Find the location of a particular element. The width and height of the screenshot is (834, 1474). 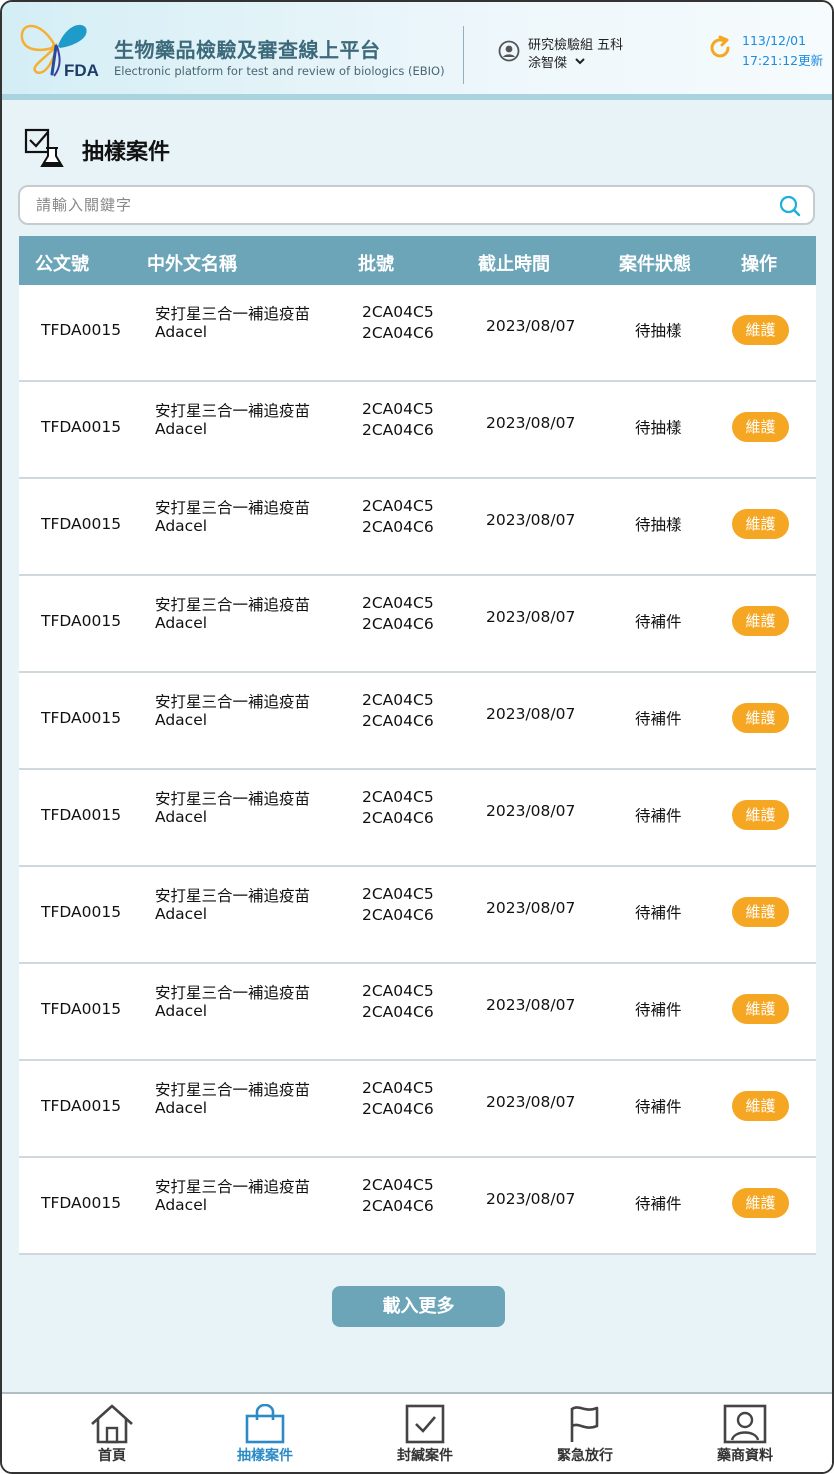

nav-item-sealed-cases: 封緘案件 is located at coordinates (425, 1433).